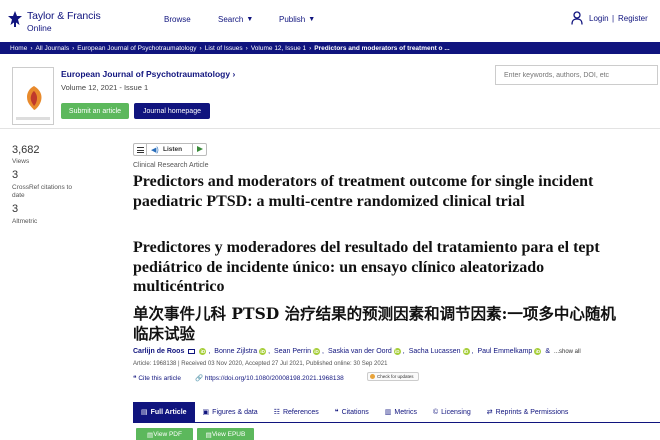 The height and width of the screenshot is (440, 660). I want to click on tab-figures: ▣ Figures & data, so click(230, 412).